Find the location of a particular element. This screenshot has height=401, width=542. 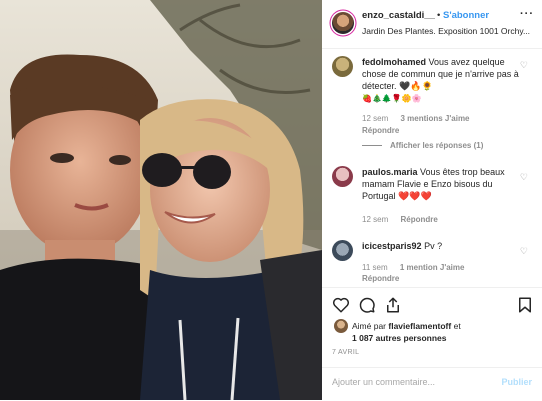

comment-emoji: ❤️❤️❤️ is located at coordinates (415, 196).